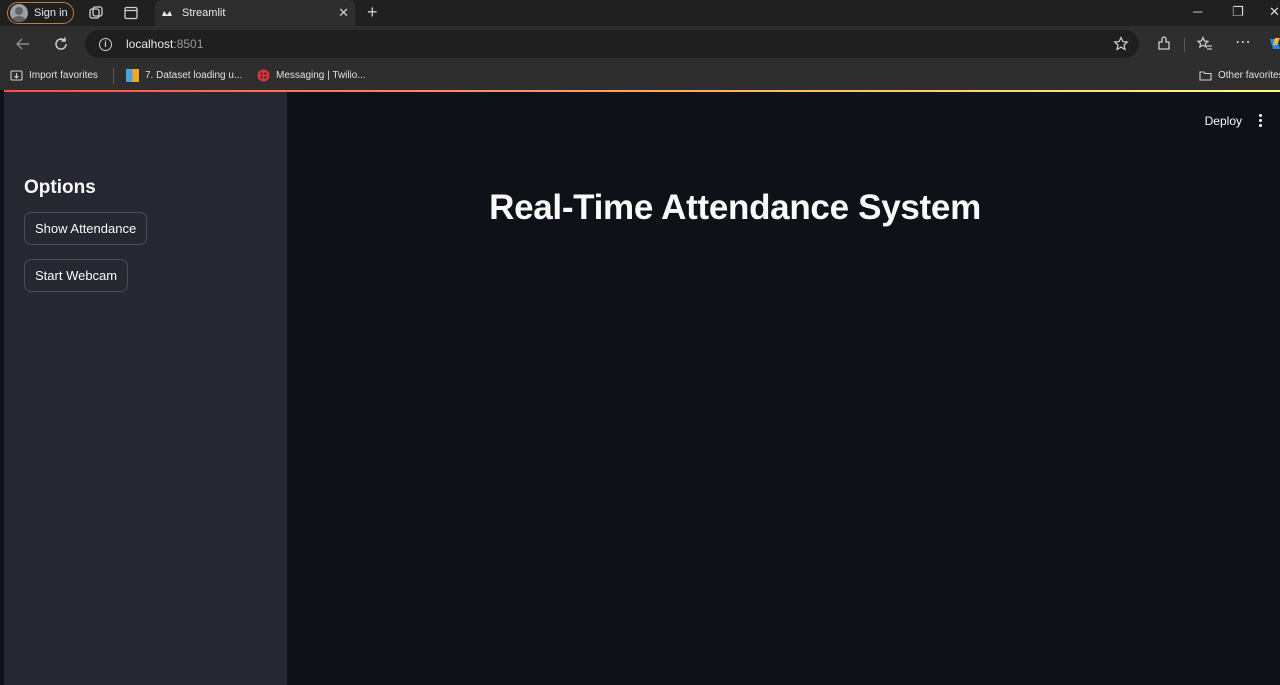 The height and width of the screenshot is (685, 1280). I want to click on url-port: :8501, so click(188, 44).